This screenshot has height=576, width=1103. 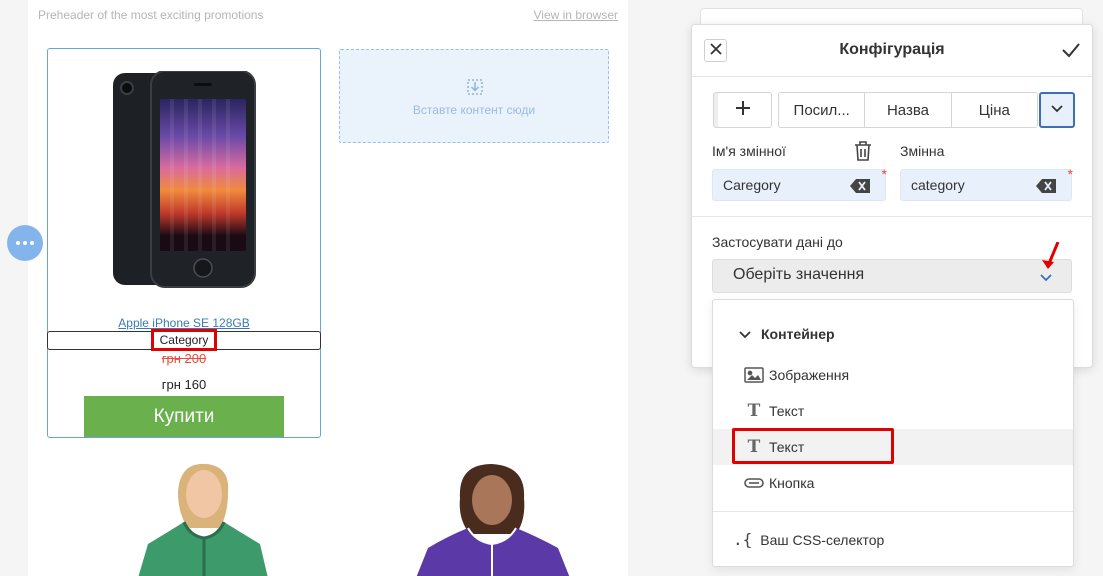 What do you see at coordinates (754, 411) in the screenshot?
I see `text-icon: T` at bounding box center [754, 411].